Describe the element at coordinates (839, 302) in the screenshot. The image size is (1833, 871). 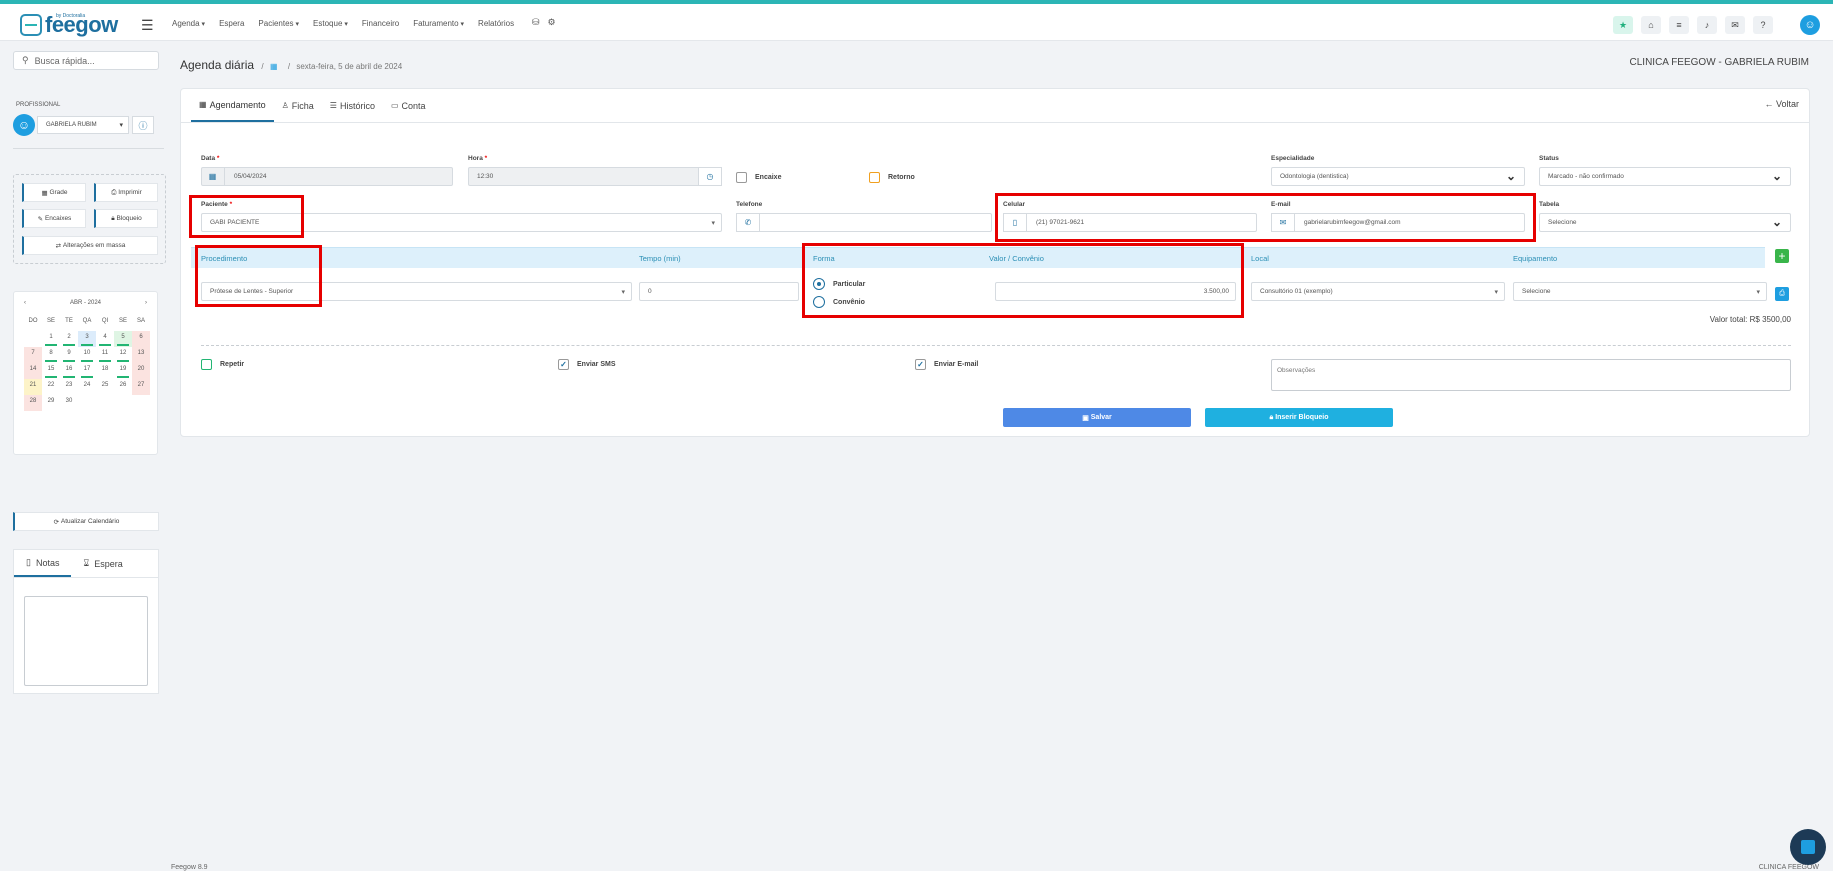
I see `convenio-radio: Convênio` at that location.